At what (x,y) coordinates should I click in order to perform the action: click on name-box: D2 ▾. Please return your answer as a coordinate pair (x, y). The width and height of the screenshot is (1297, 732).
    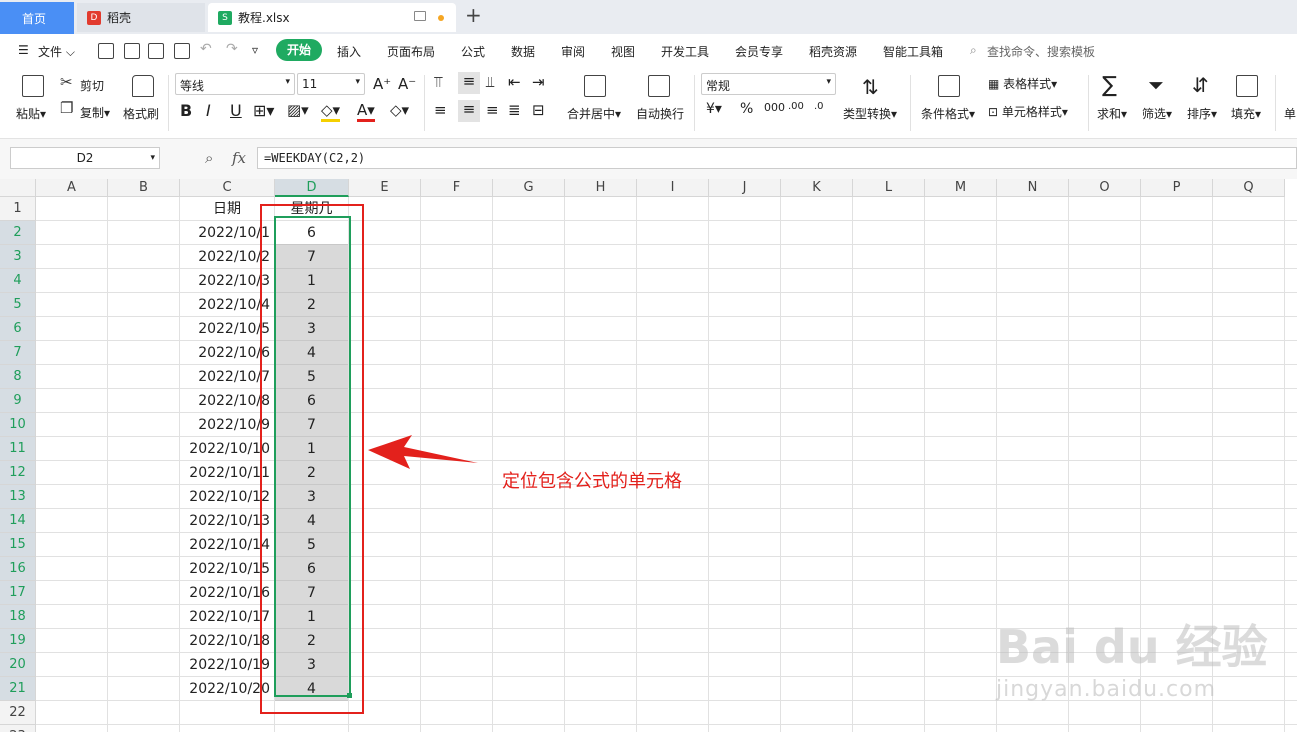
    Looking at the image, I should click on (85, 158).